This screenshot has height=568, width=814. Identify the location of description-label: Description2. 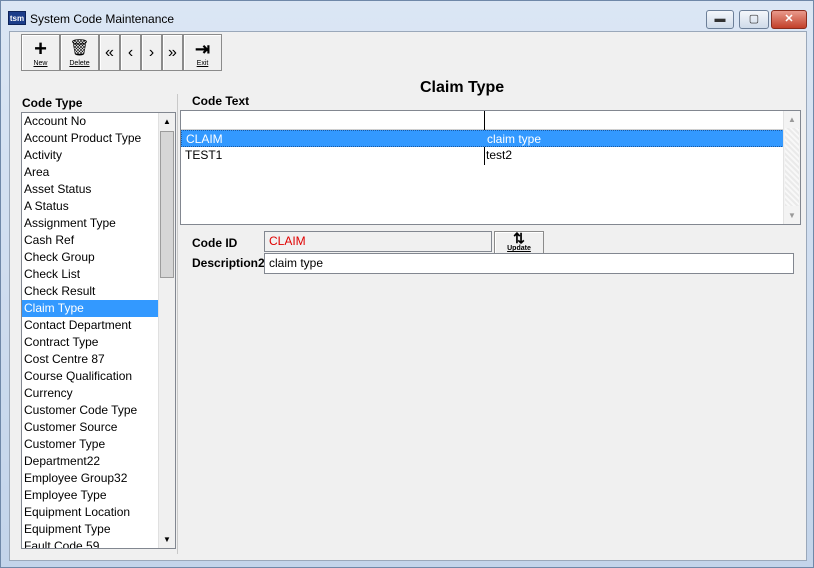
(228, 263).